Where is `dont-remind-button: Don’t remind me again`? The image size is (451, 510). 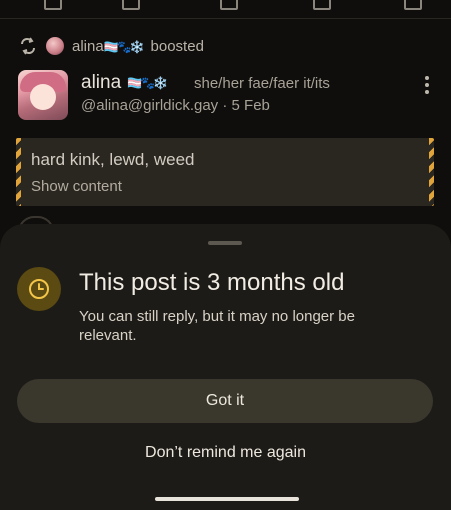
dont-remind-button: Don’t remind me again is located at coordinates (225, 453).